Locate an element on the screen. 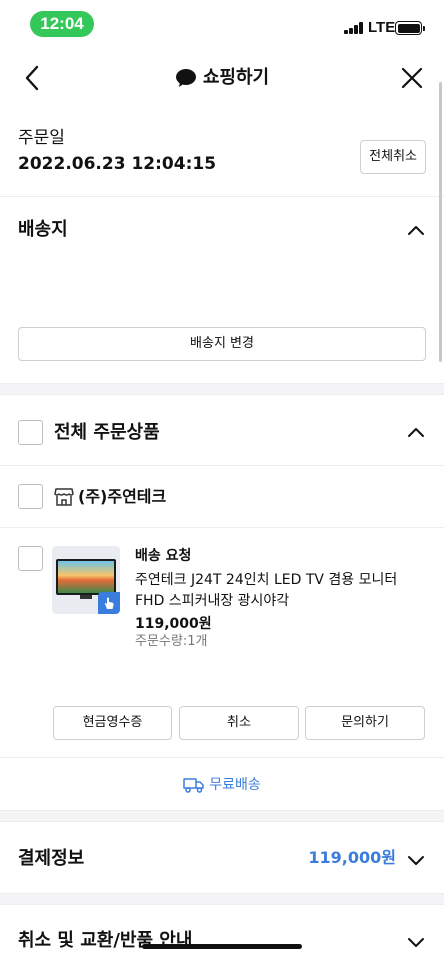  seller-name: (주)주연테크 is located at coordinates (122, 497).